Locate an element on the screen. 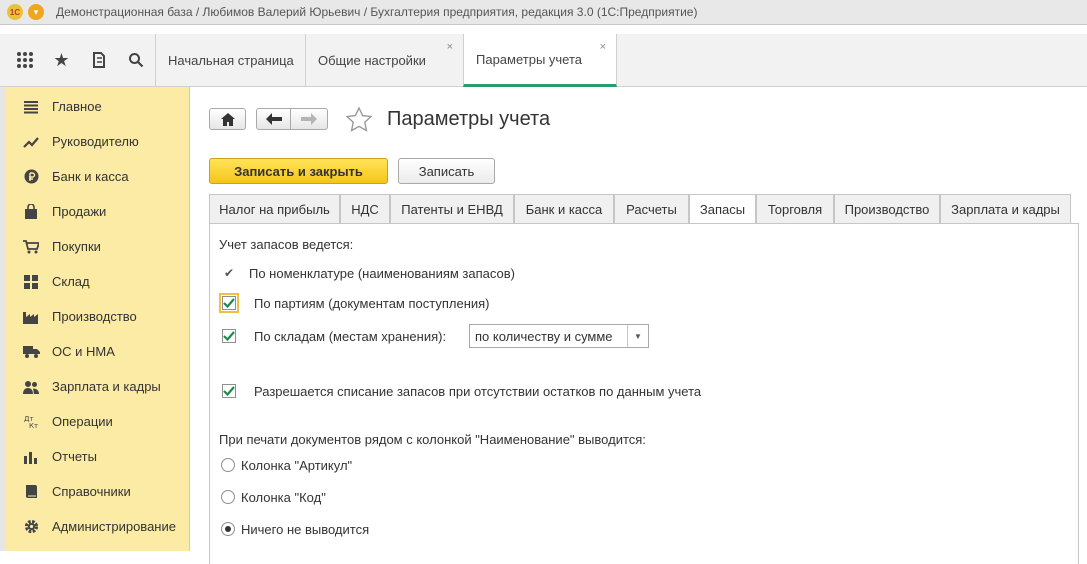 Image resolution: width=1087 pixels, height=564 pixels. sidebar-item-label: ОС и НМА is located at coordinates (83, 351).